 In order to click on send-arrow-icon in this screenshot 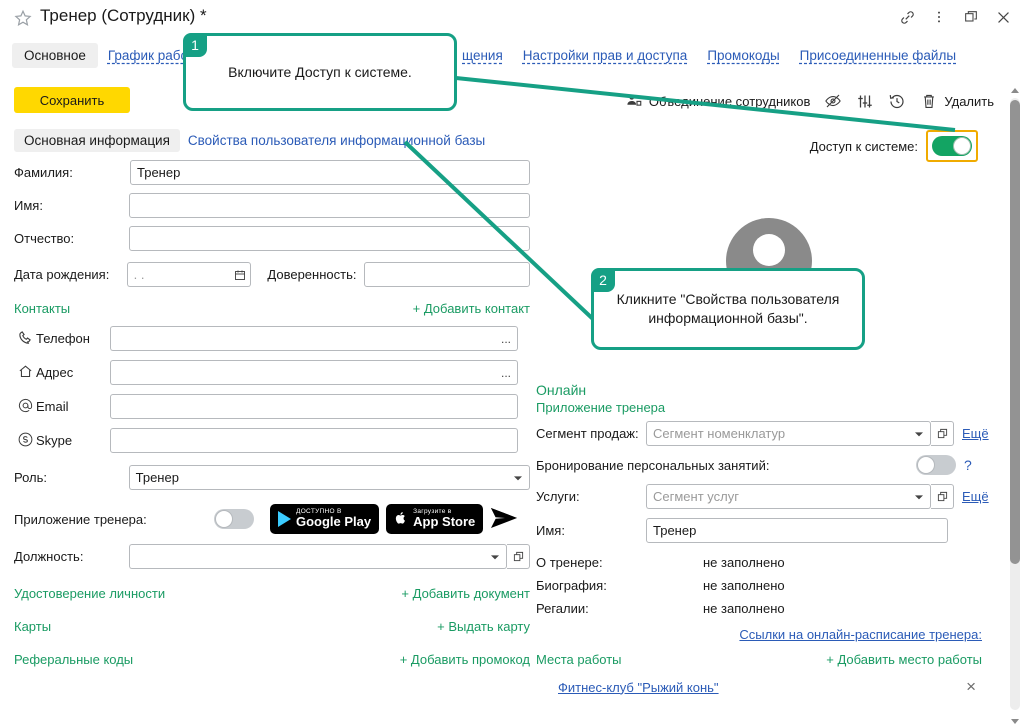, I will do `click(504, 519)`.